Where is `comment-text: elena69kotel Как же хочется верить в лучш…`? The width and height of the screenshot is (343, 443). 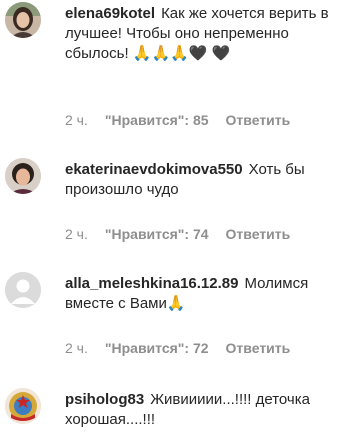 comment-text: elena69kotel Как же хочется верить в лучш… is located at coordinates (198, 34).